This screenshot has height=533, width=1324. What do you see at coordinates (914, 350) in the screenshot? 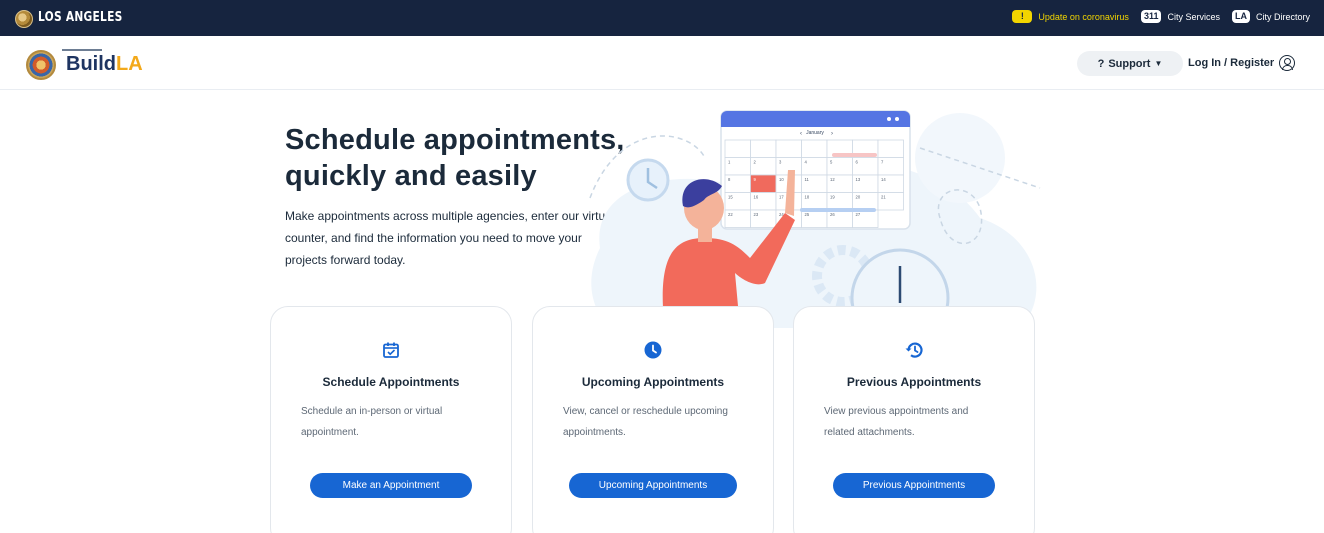
I see `history-icon` at bounding box center [914, 350].